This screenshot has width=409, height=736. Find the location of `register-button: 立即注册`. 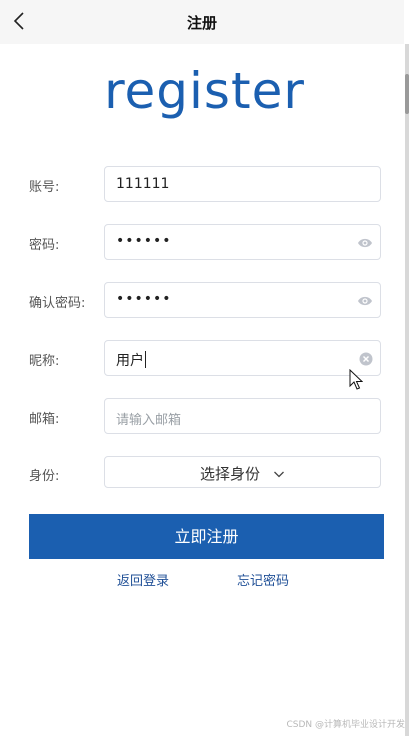

register-button: 立即注册 is located at coordinates (206, 536).